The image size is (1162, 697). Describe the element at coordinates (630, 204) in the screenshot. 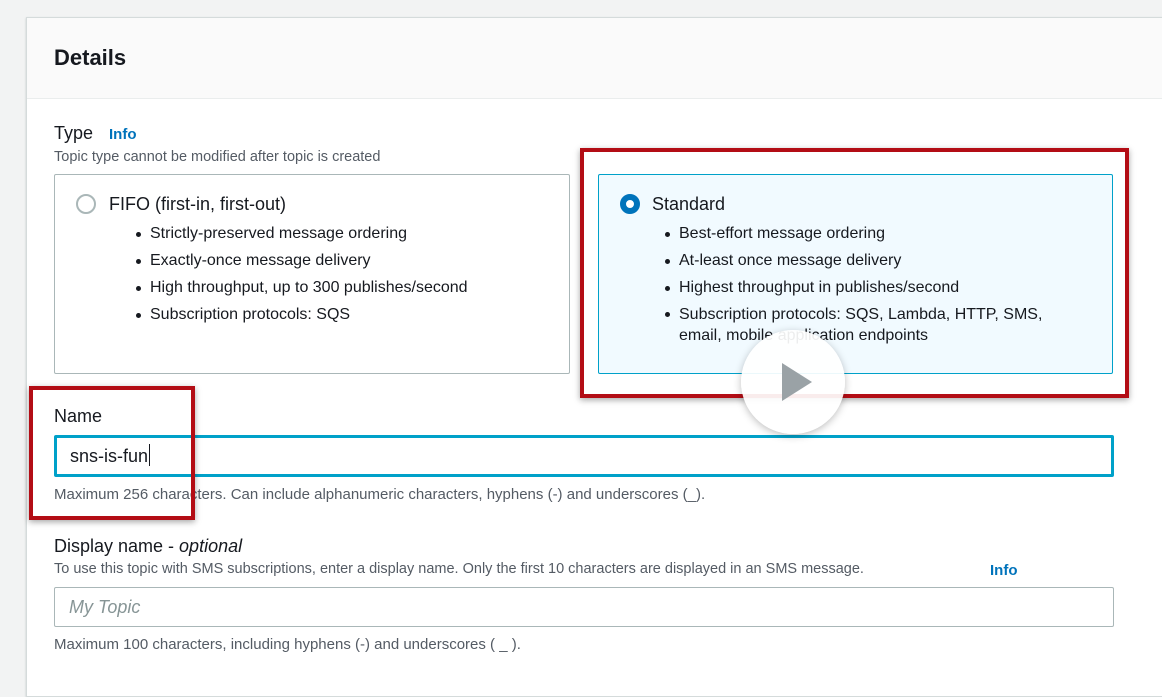

I see `standard-radio` at that location.